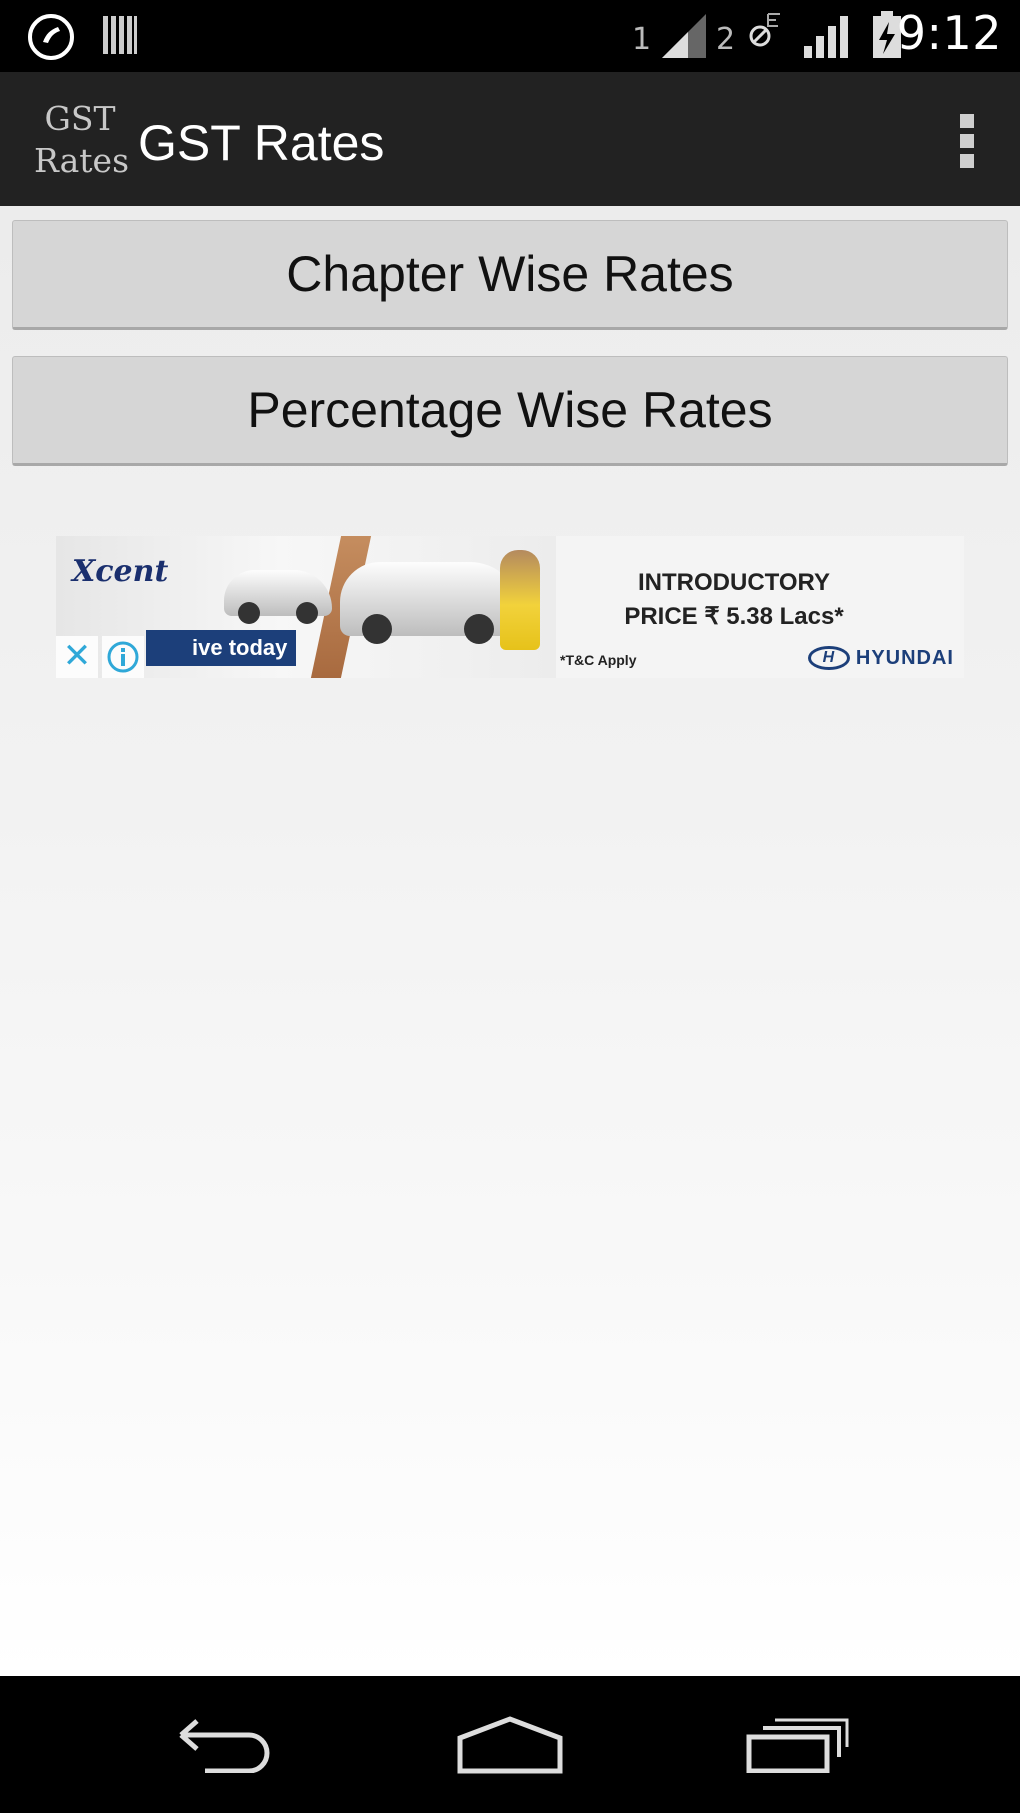 This screenshot has height=1813, width=1020. I want to click on ad-terms: *T&C Apply, so click(598, 660).